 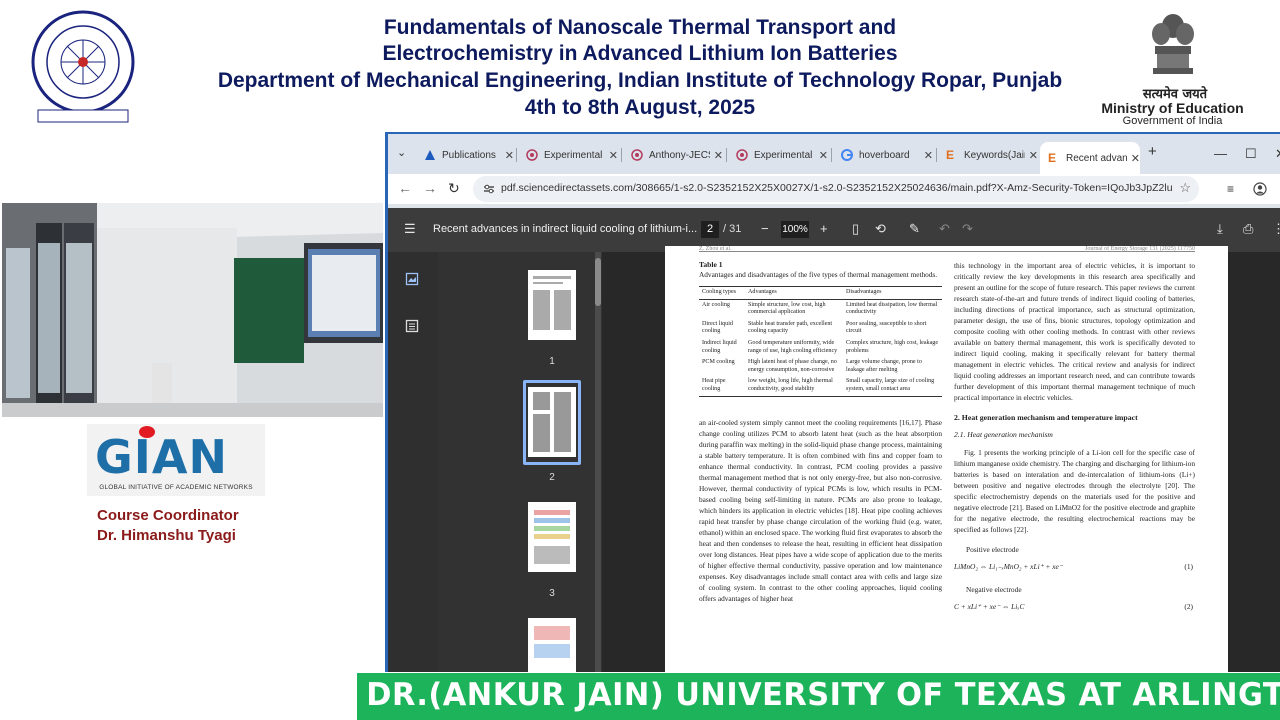 I want to click on national-emblem-icon, so click(x=1173, y=44).